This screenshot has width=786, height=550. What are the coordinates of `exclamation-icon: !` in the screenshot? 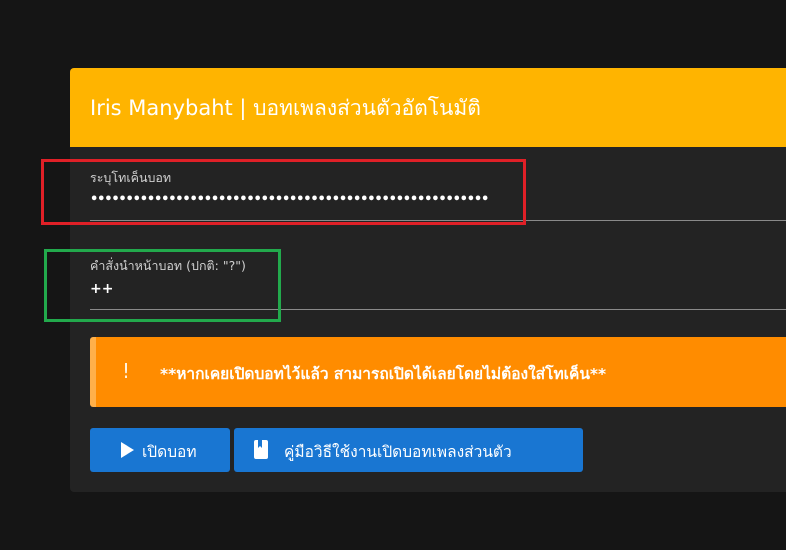 It's located at (126, 371).